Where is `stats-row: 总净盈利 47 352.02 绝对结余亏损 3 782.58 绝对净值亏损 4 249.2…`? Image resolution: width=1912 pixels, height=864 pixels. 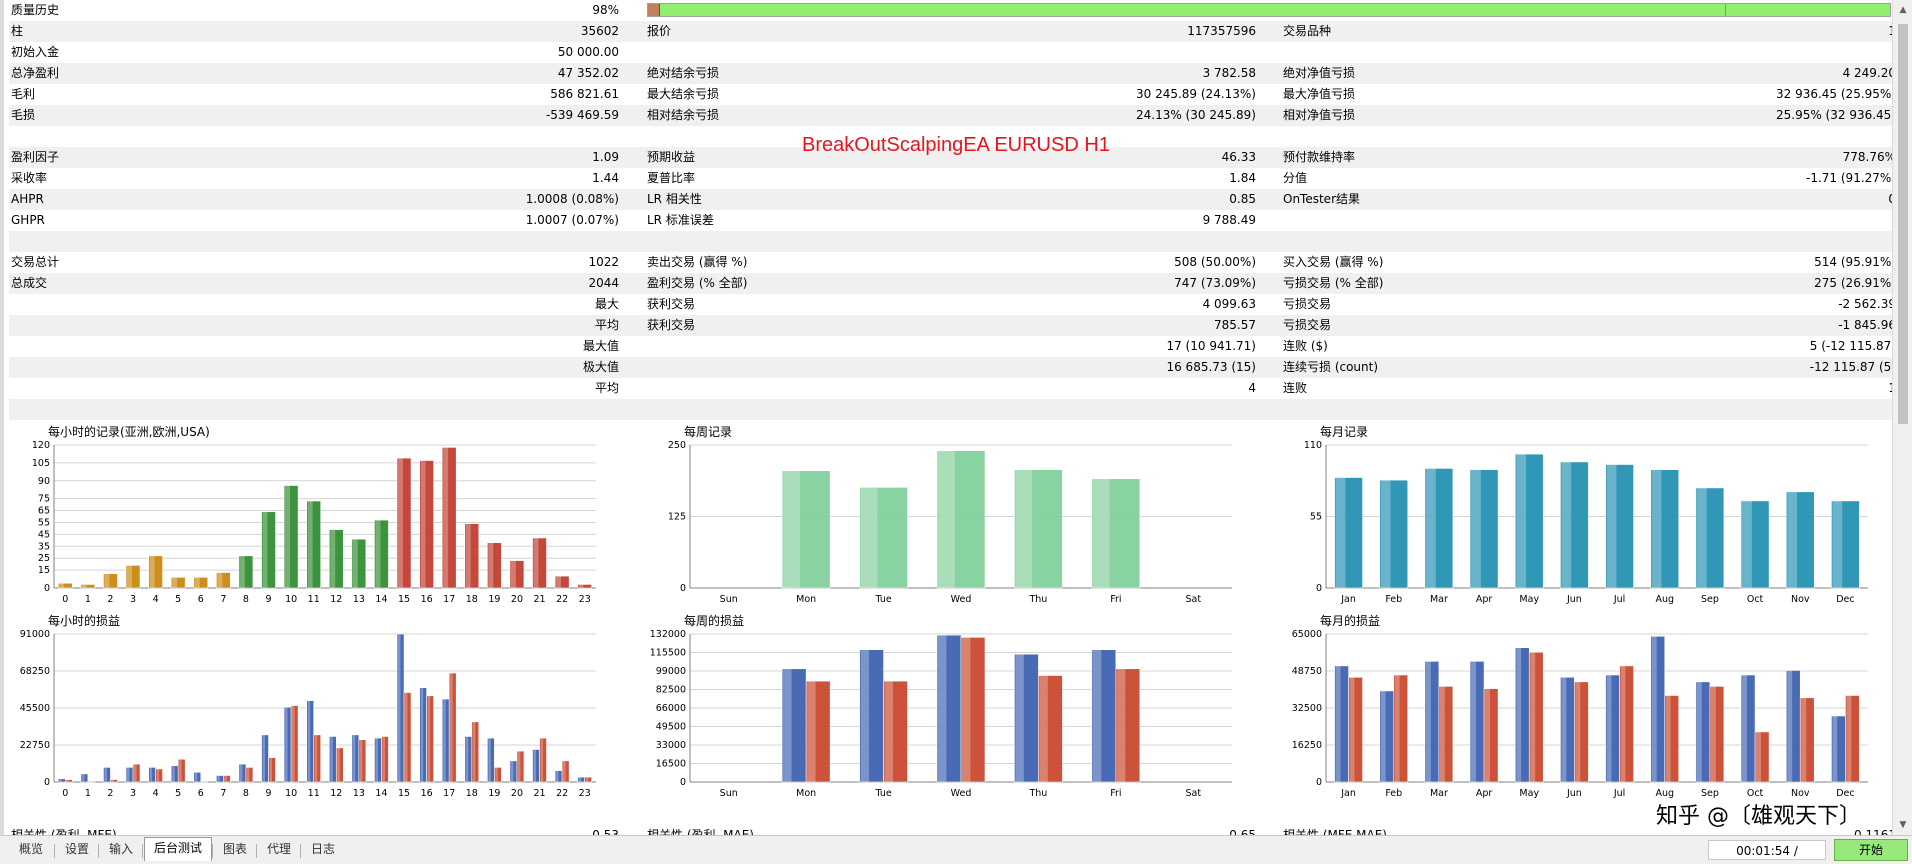 stats-row: 总净盈利 47 352.02 绝对结余亏损 3 782.58 绝对净值亏损 4 249.2… is located at coordinates (950, 73).